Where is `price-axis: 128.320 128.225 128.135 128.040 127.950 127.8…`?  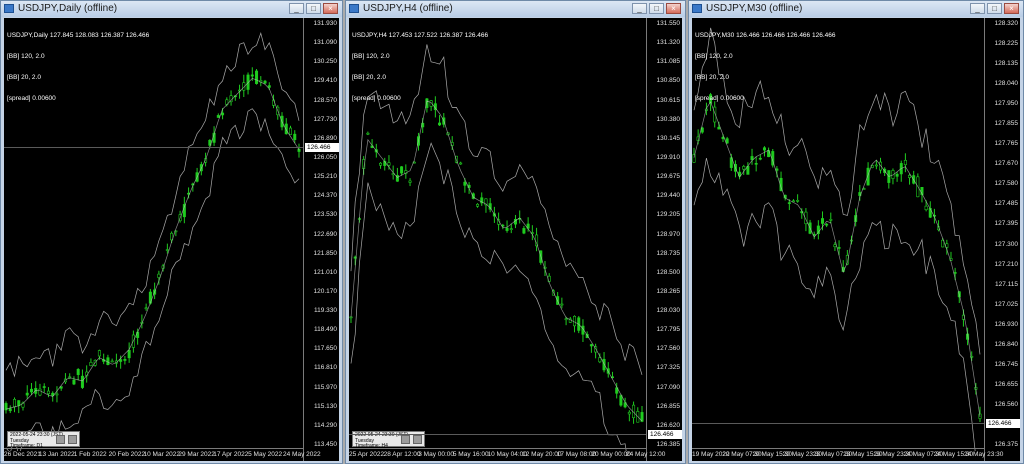 price-axis: 128.320 128.225 128.135 128.040 127.950 127.8… is located at coordinates (1002, 239).